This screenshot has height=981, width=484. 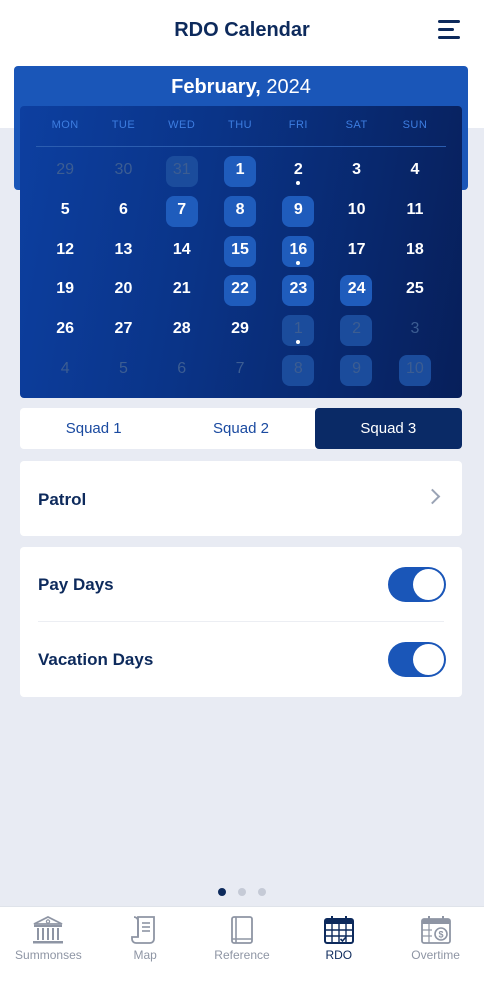 I want to click on tab-label: Reference, so click(x=242, y=955).